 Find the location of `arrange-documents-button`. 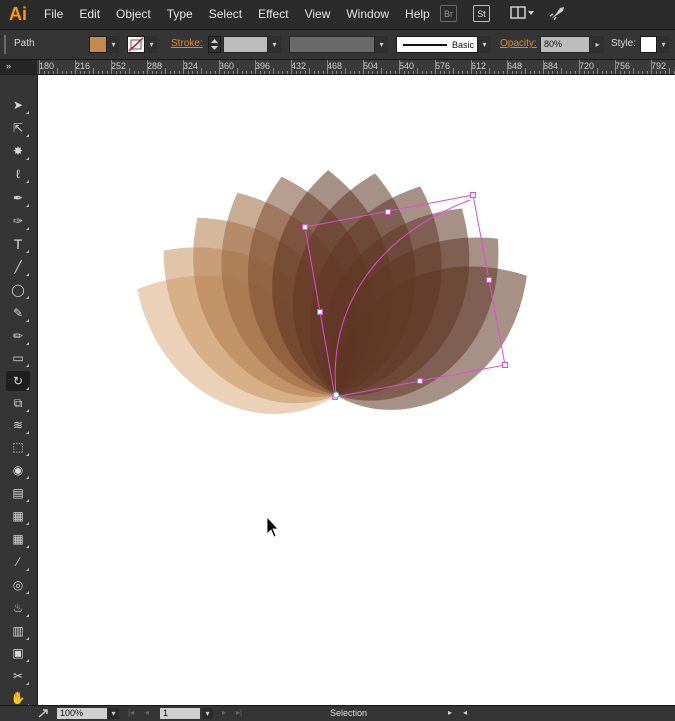

arrange-documents-button is located at coordinates (523, 13).